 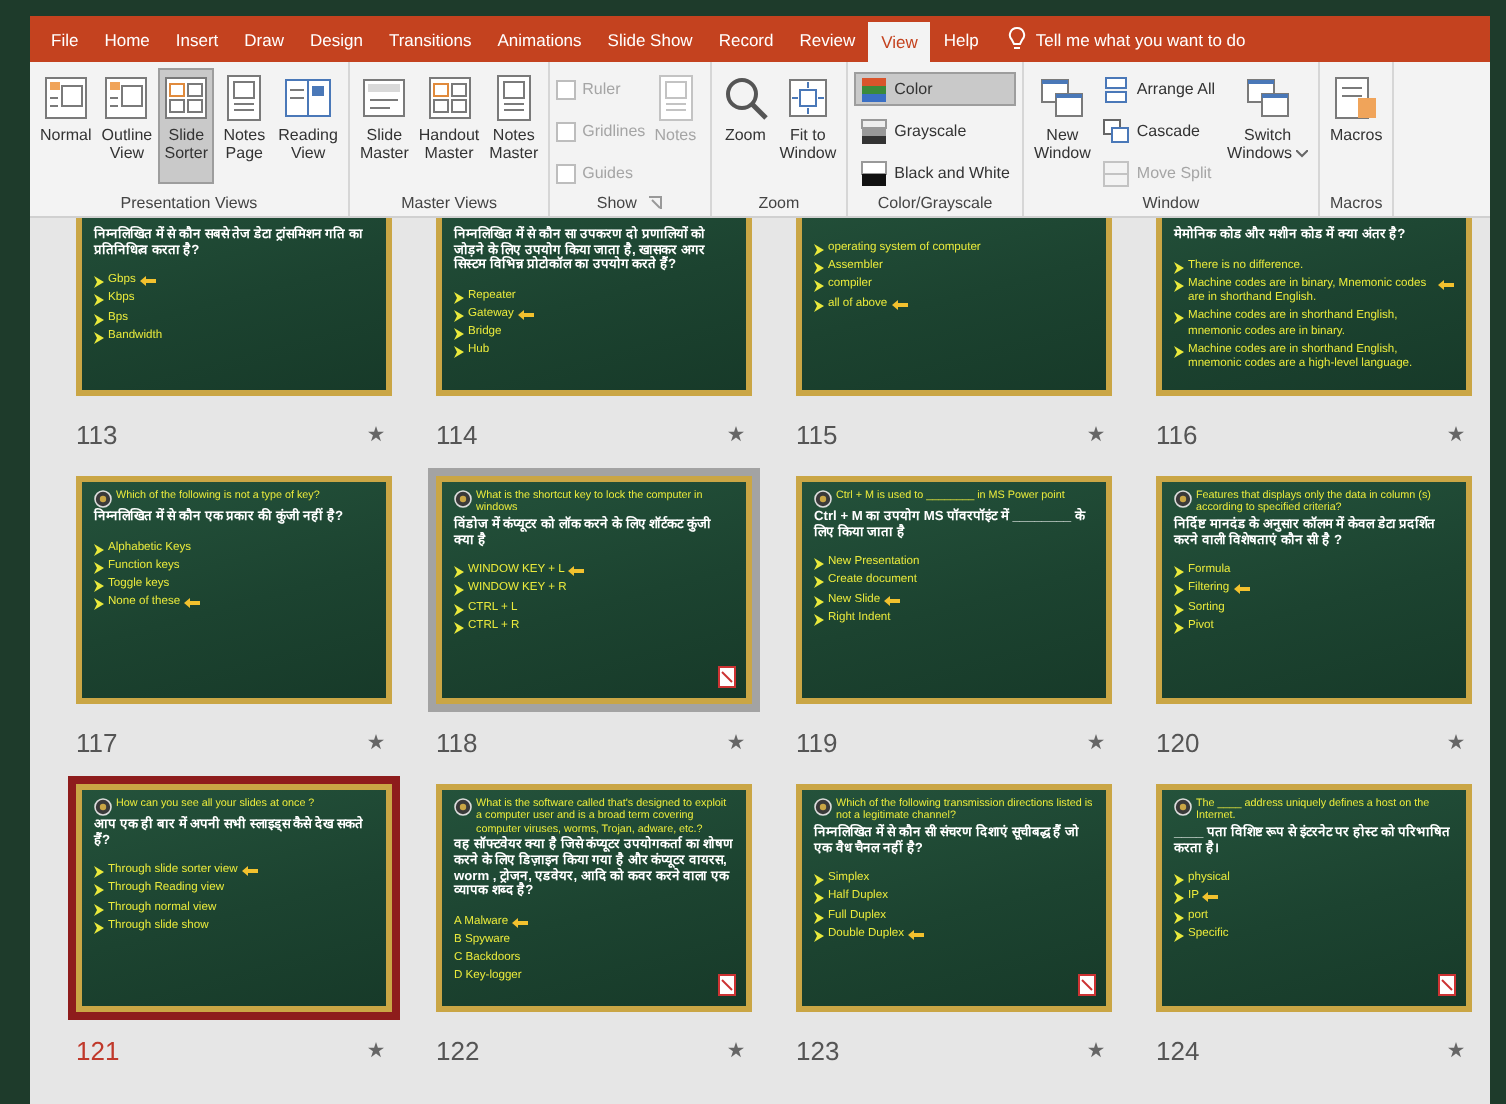 I want to click on group-label: Zoom, so click(x=779, y=203).